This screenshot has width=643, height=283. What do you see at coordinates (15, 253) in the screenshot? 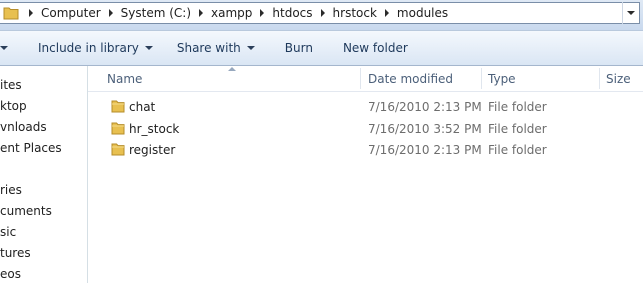
I see `nav-item-pictures: tures` at bounding box center [15, 253].